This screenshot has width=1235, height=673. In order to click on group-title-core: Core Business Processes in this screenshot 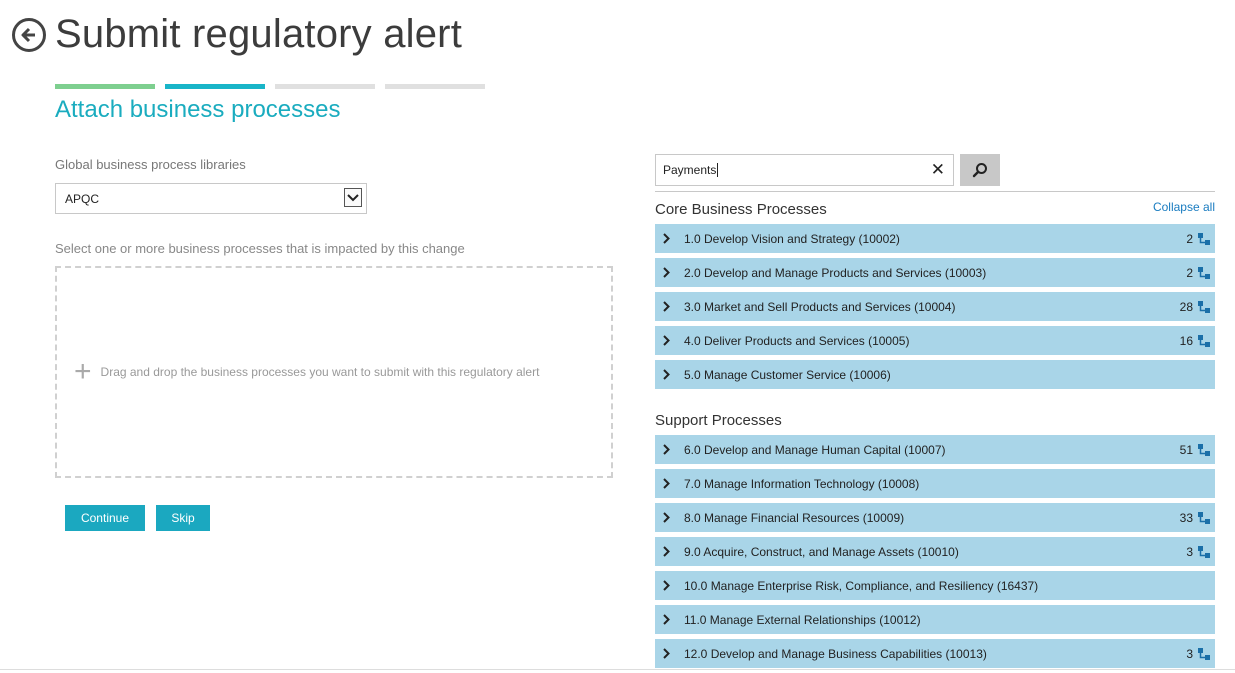, I will do `click(741, 209)`.